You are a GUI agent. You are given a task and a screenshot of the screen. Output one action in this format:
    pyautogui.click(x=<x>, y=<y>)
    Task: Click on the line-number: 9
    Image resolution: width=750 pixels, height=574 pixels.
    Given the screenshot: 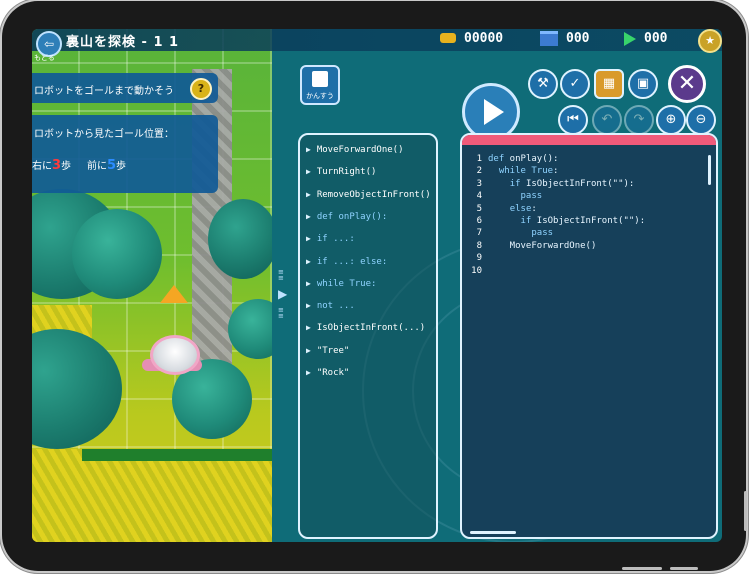 What is the action you would take?
    pyautogui.click(x=479, y=258)
    